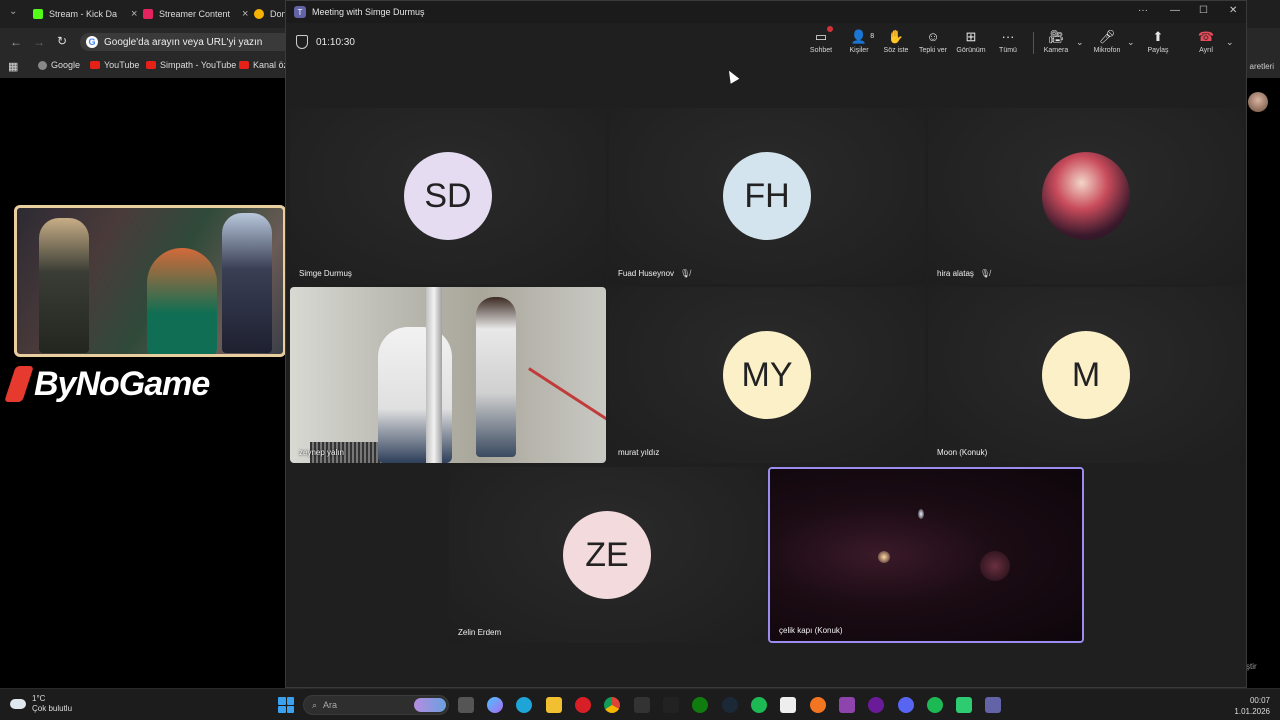  Describe the element at coordinates (41, 704) in the screenshot. I see `weather-widget: 1°C Çok bulutlu` at that location.